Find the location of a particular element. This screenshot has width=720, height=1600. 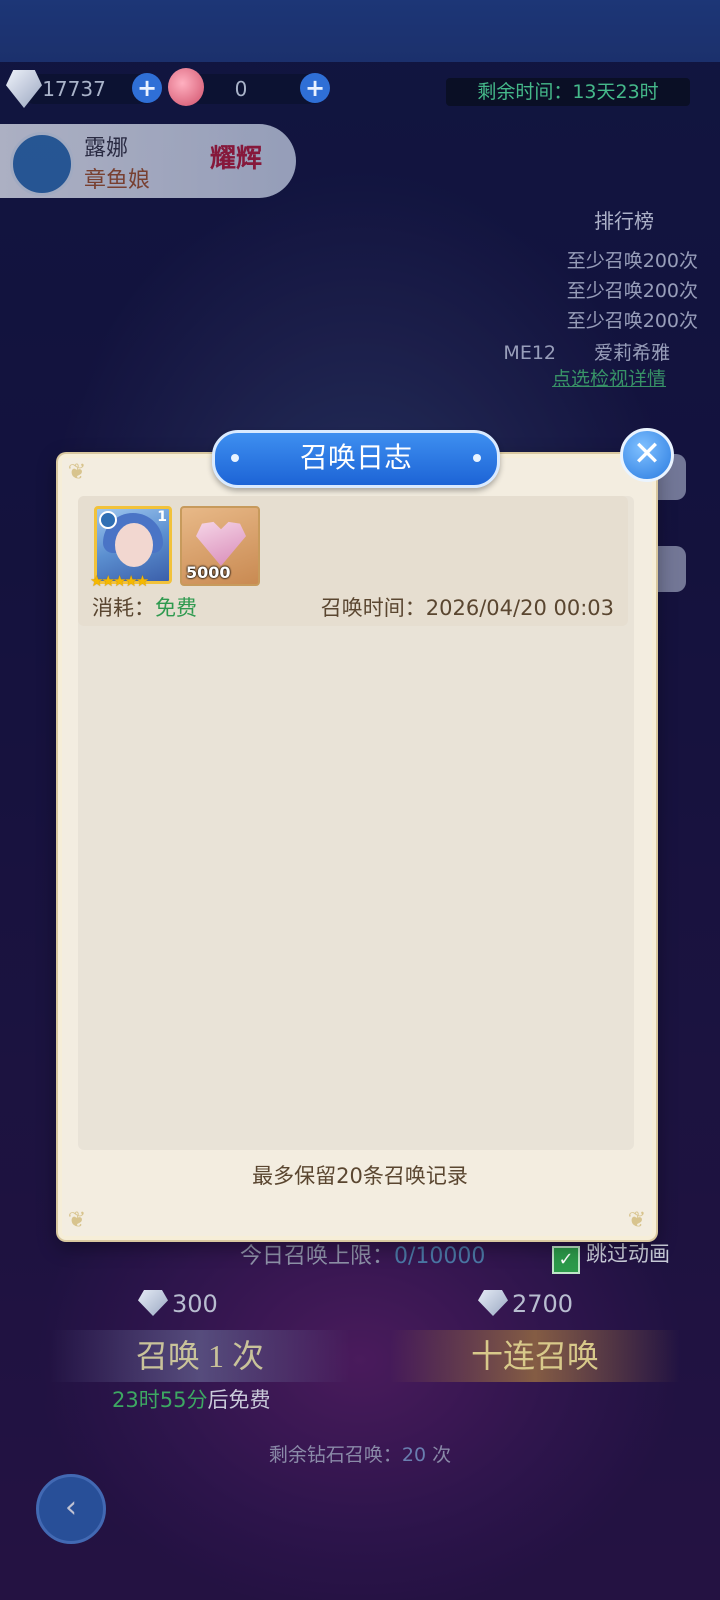

single-cost-value: 300 is located at coordinates (195, 1304).